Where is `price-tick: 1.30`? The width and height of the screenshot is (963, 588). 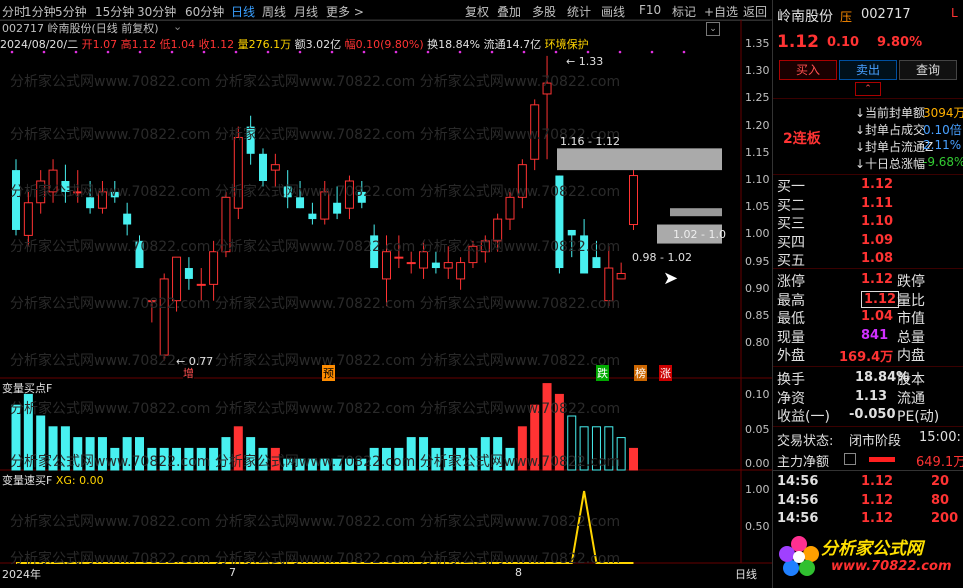
price-tick: 1.30 is located at coordinates (757, 71).